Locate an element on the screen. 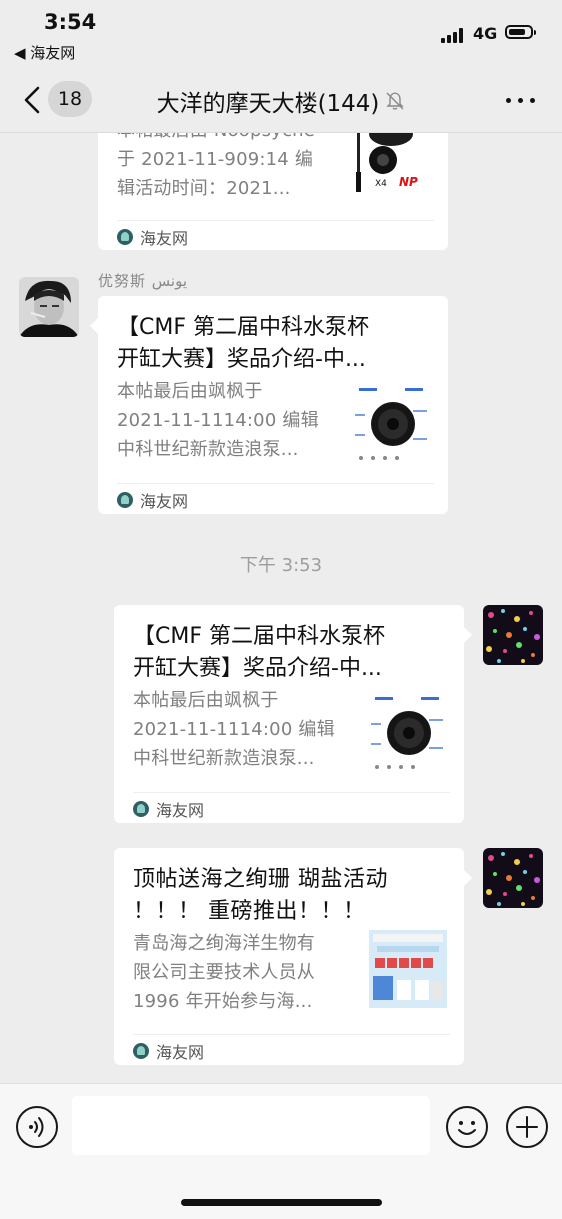  status-time: 3:54 is located at coordinates (70, 22).